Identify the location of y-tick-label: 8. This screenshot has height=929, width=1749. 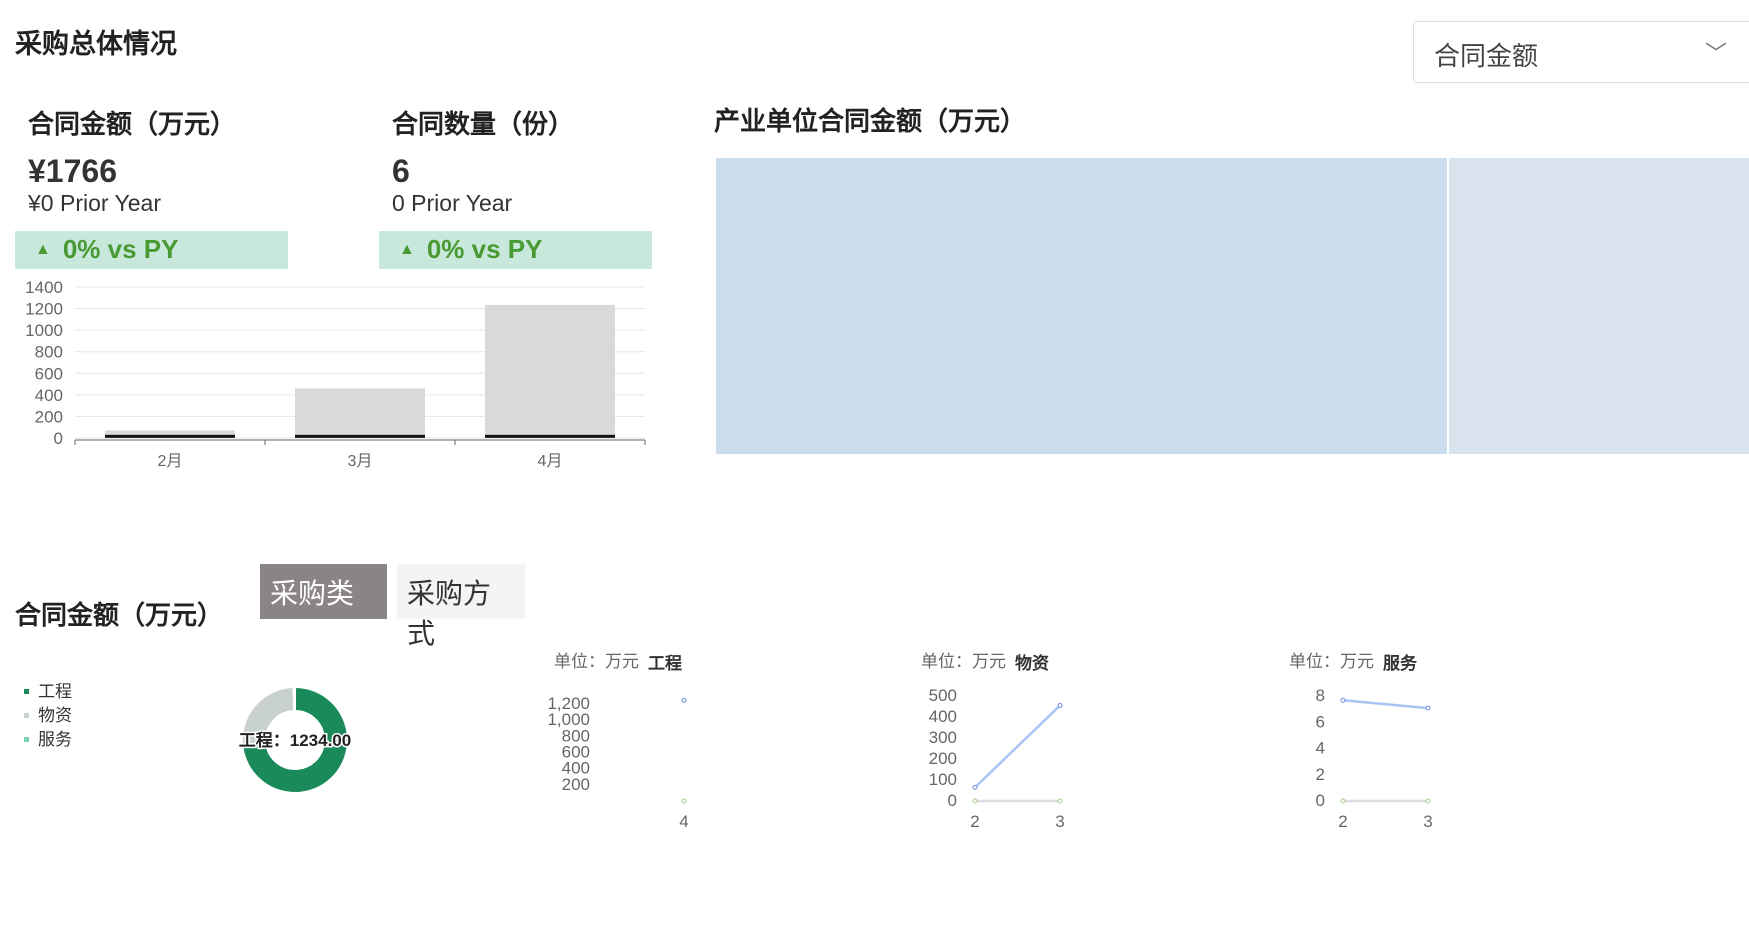
(1320, 695).